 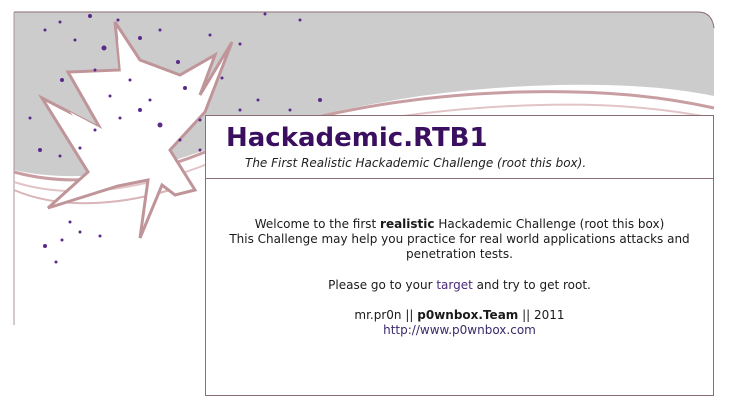 What do you see at coordinates (549, 315) in the screenshot?
I see `credit-year: 2011` at bounding box center [549, 315].